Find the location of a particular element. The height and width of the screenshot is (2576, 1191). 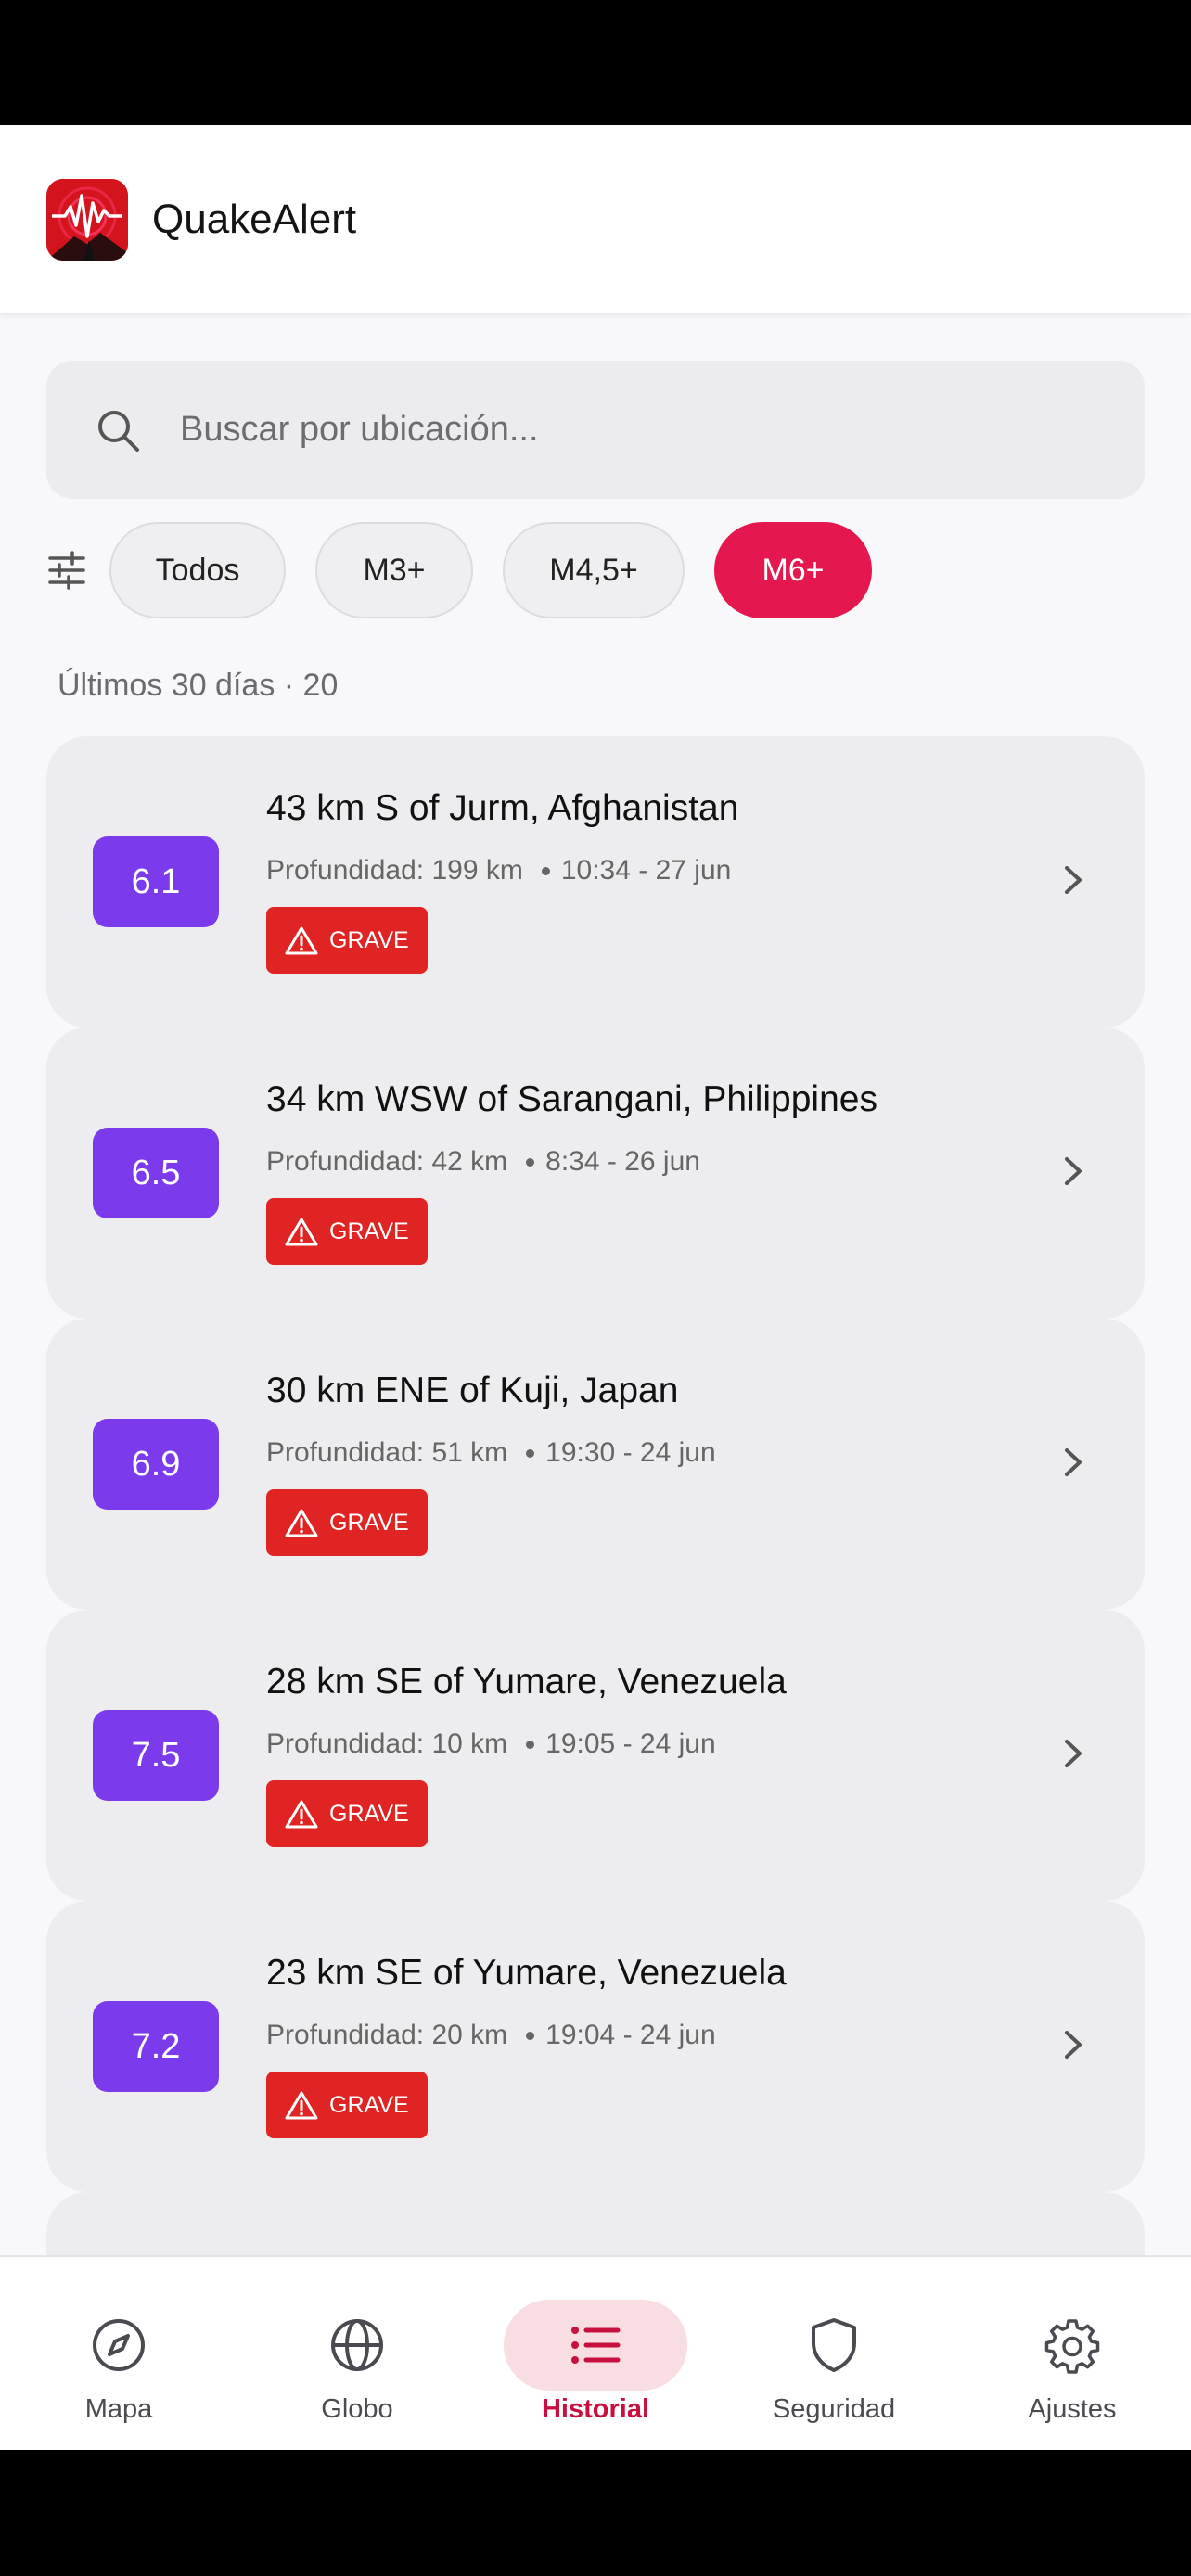

status-bar is located at coordinates (595, 62).